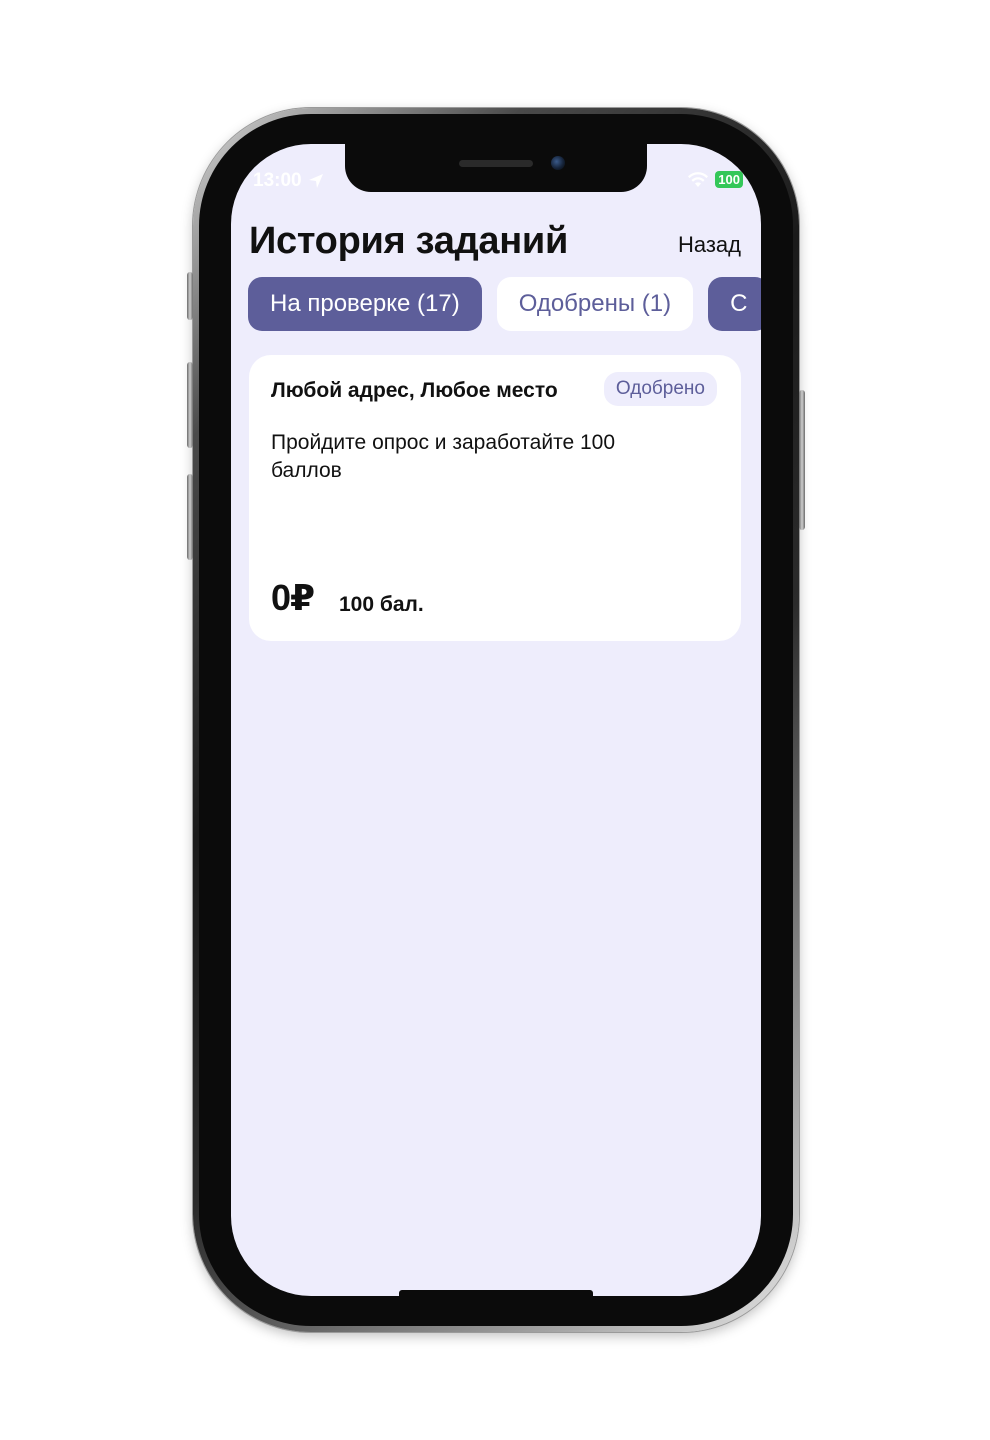 This screenshot has height=1440, width=990. I want to click on location-arrow-icon, so click(315, 181).